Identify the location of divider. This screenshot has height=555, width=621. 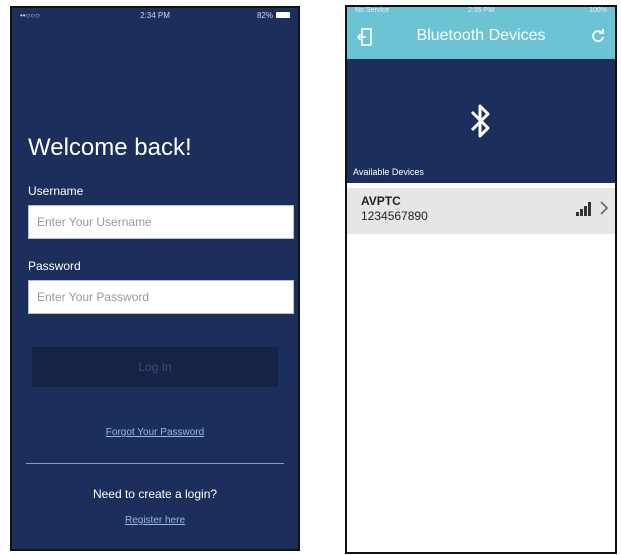
(155, 463).